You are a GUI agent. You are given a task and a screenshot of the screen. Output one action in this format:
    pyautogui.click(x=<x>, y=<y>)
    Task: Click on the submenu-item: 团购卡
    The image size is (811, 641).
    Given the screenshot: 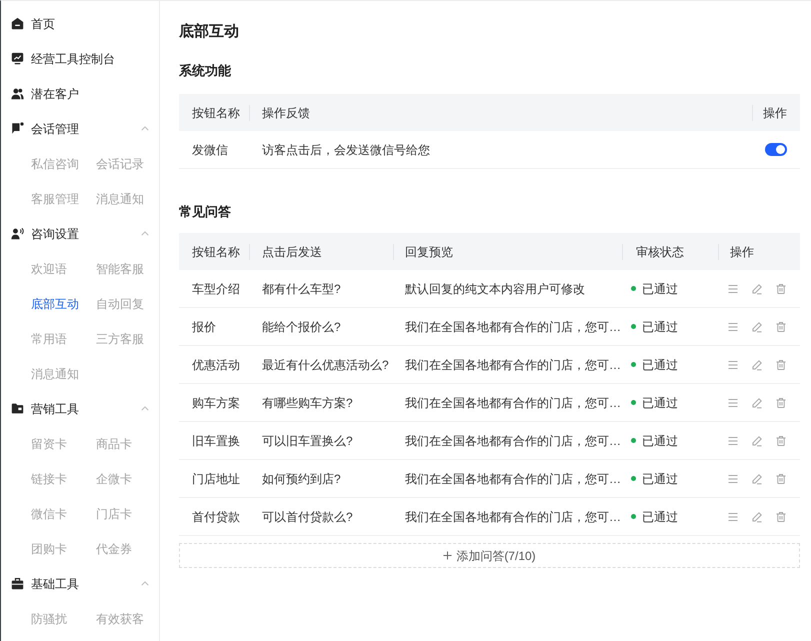 What is the action you would take?
    pyautogui.click(x=49, y=548)
    